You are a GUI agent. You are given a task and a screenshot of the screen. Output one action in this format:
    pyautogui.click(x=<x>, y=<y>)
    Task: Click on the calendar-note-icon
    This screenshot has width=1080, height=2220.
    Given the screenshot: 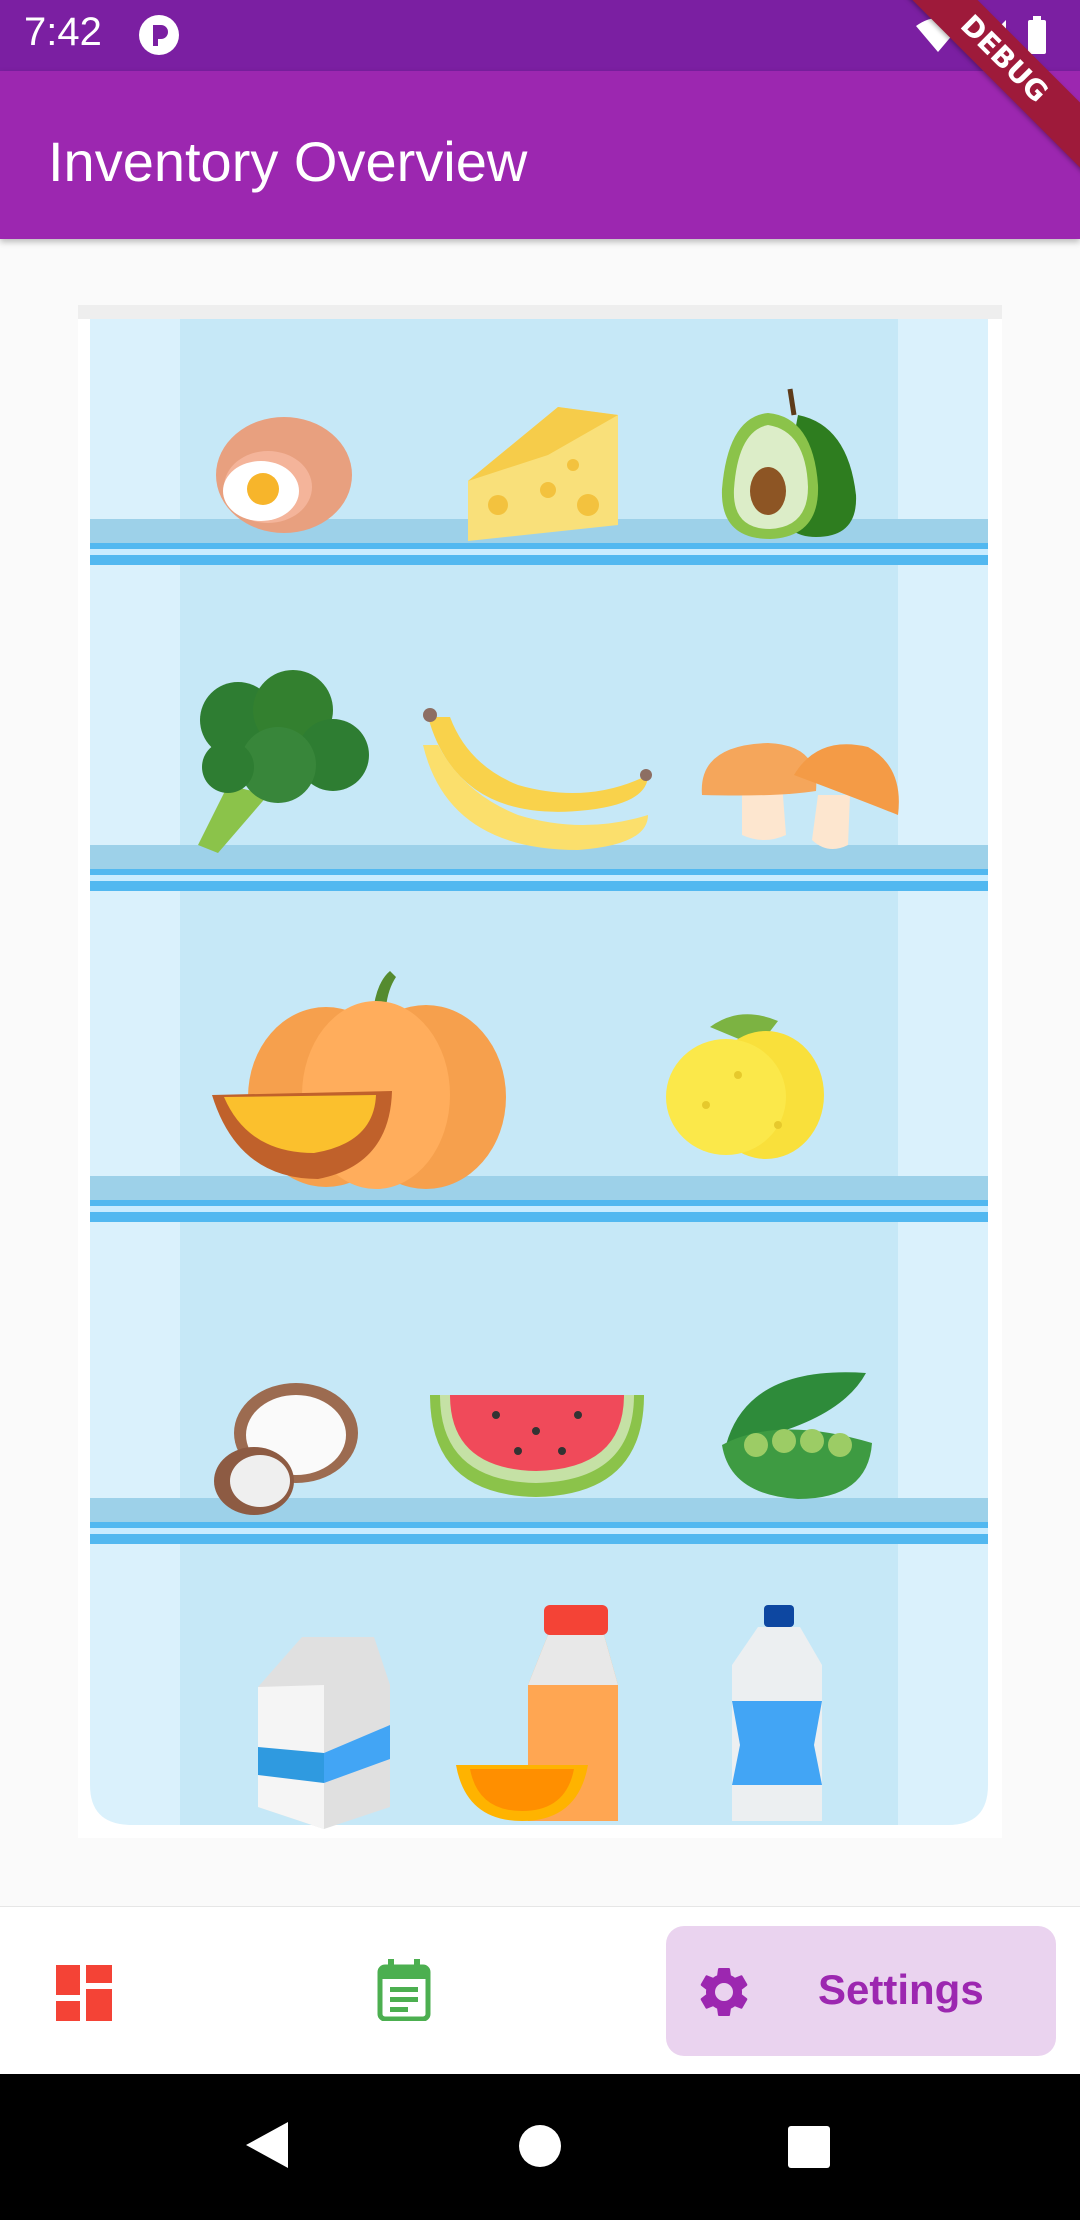 What is the action you would take?
    pyautogui.click(x=404, y=1990)
    